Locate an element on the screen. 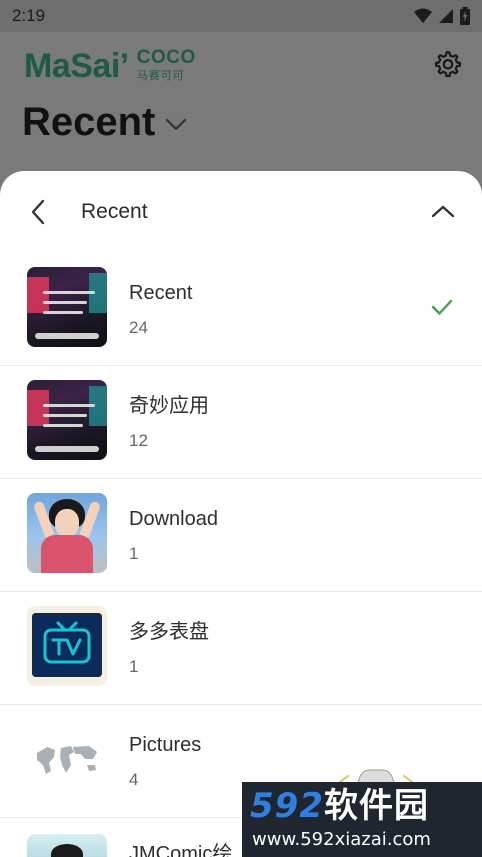 Image resolution: width=482 pixels, height=857 pixels. album-row-download: Download 1 is located at coordinates (241, 535).